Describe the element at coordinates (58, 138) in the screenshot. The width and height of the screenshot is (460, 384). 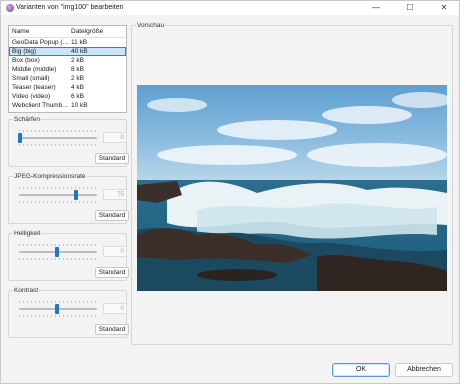
I see `sharpen-slider-track` at that location.